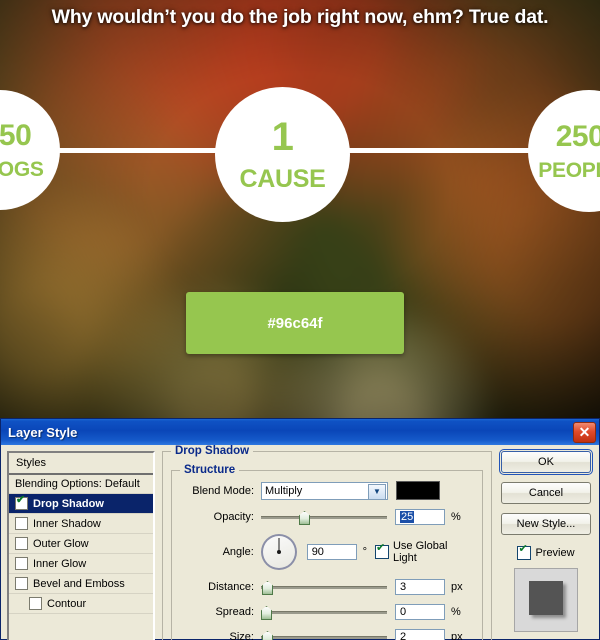  What do you see at coordinates (231, 587) in the screenshot?
I see `distance-label: Distance:` at bounding box center [231, 587].